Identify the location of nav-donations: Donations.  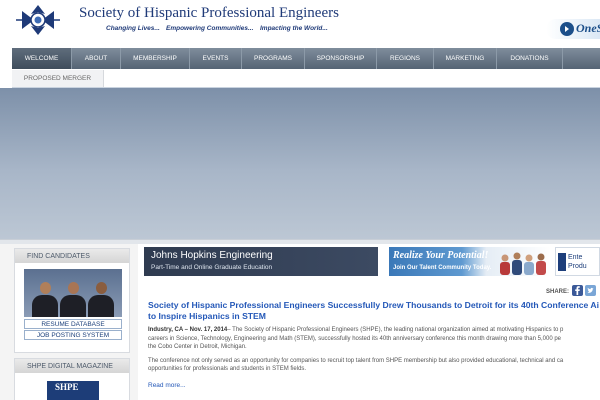
(530, 58).